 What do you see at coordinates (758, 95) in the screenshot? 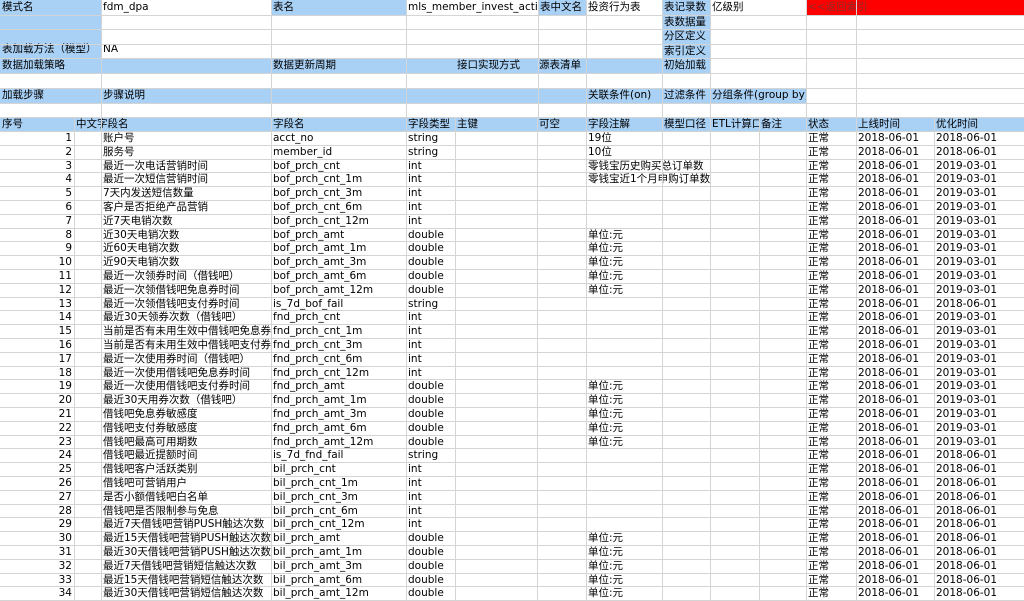
I see `group-condition-label: 分组条件(group by)` at bounding box center [758, 95].